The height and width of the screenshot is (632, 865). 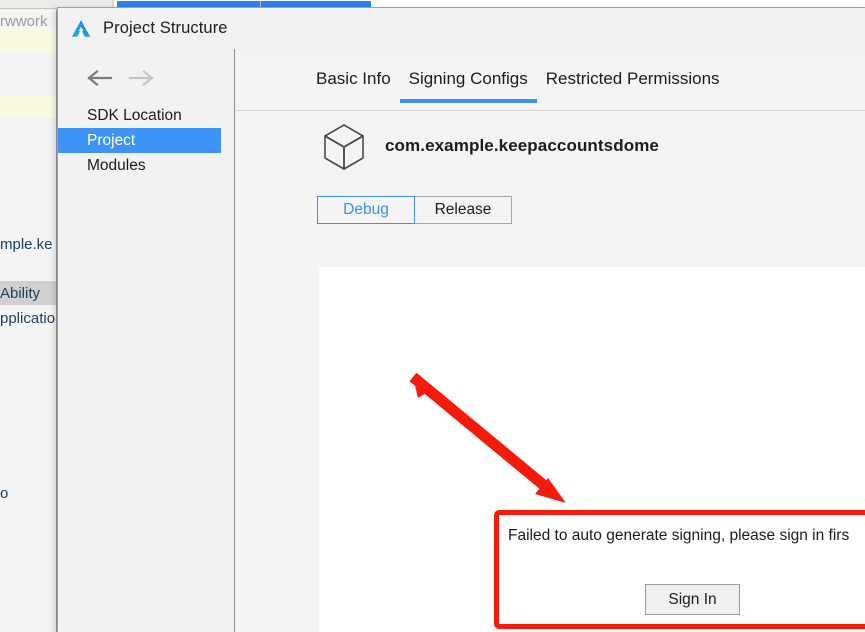 What do you see at coordinates (353, 78) in the screenshot?
I see `tab-label: Basic Info` at bounding box center [353, 78].